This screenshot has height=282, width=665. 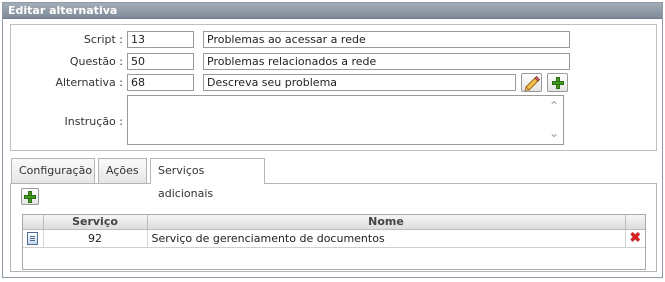 I want to click on column-header-servico: Serviço, so click(x=95, y=222).